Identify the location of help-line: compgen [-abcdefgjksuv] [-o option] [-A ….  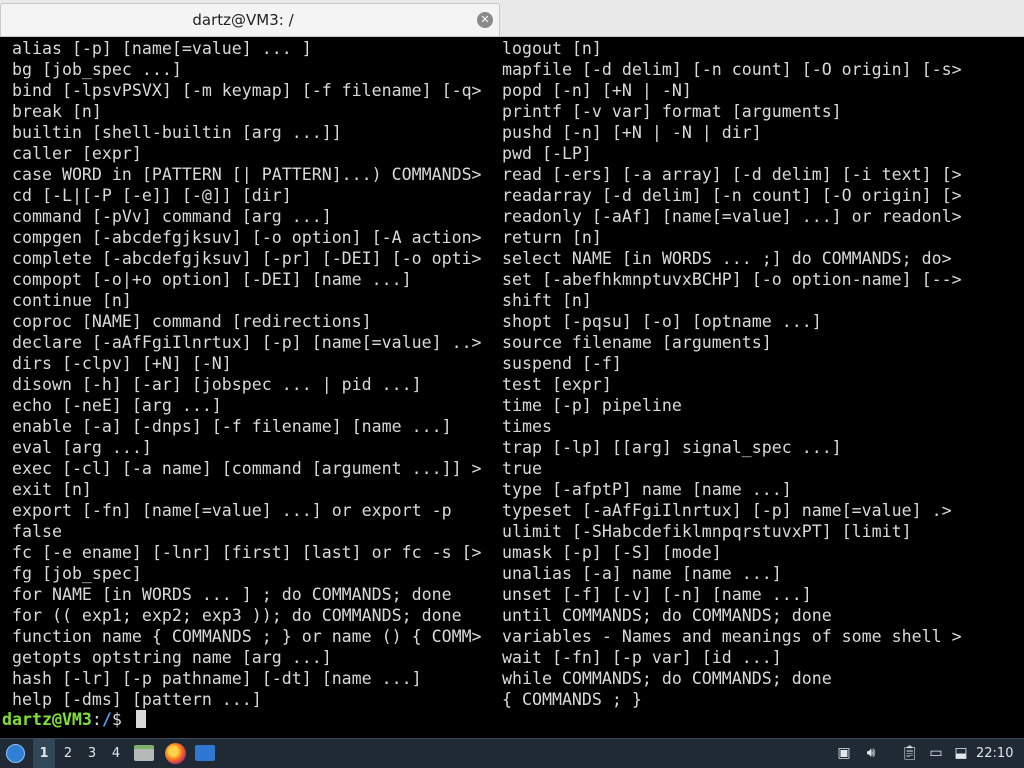
(247, 237).